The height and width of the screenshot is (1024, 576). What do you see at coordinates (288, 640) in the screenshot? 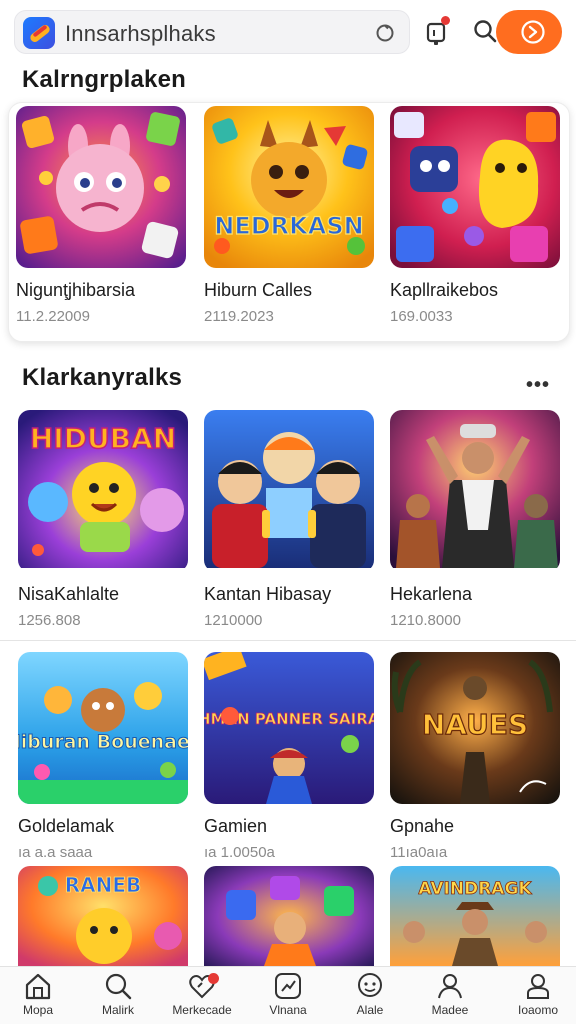
I see `section-divider` at bounding box center [288, 640].